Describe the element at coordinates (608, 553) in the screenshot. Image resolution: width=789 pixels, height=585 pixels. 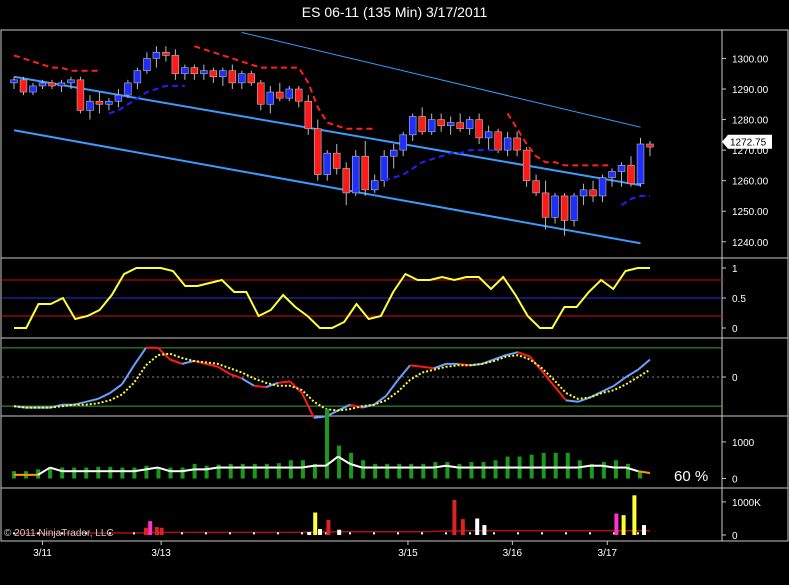
I see `x-tick-label: 3/17` at that location.